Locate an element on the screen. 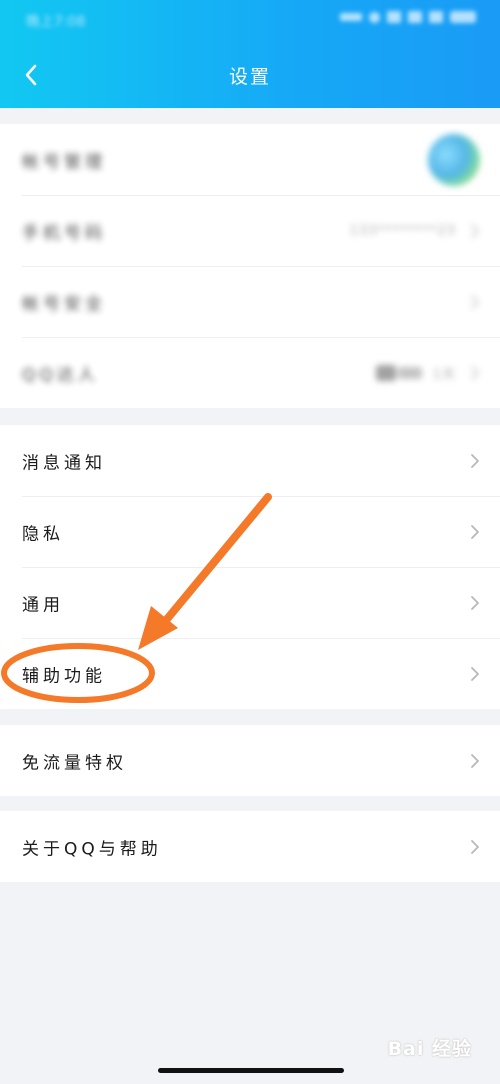  settings-row-phone-number: 手机号码 133********23 is located at coordinates (250, 230).